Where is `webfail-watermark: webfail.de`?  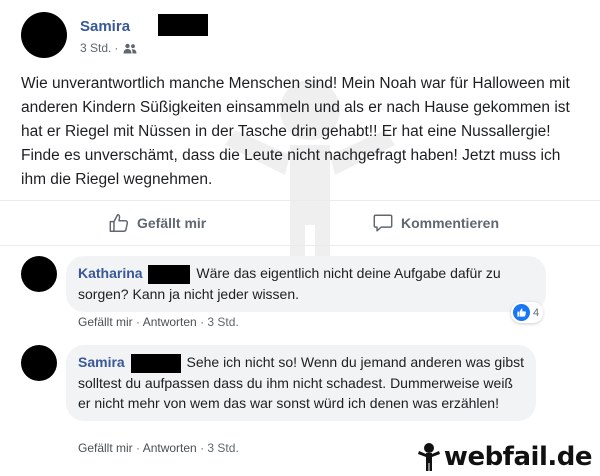 webfail-watermark: webfail.de is located at coordinates (504, 457).